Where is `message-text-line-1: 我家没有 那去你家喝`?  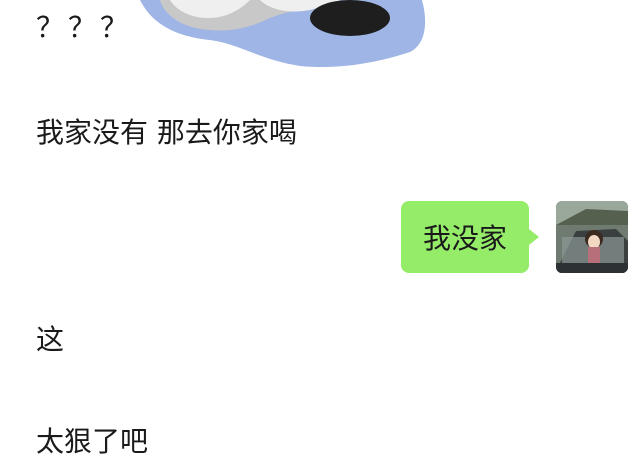 message-text-line-1: 我家没有 那去你家喝 is located at coordinates (166, 132).